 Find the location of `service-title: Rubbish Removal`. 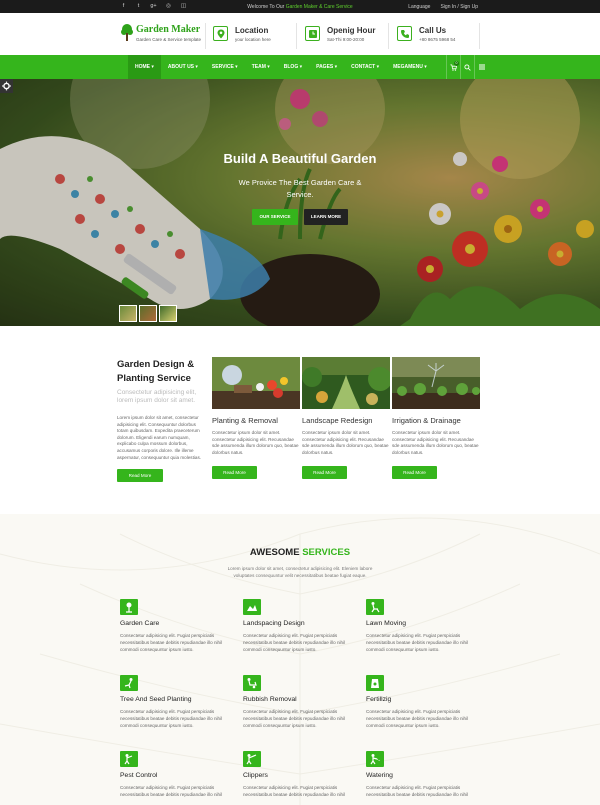

service-title: Rubbish Removal is located at coordinates (270, 699).